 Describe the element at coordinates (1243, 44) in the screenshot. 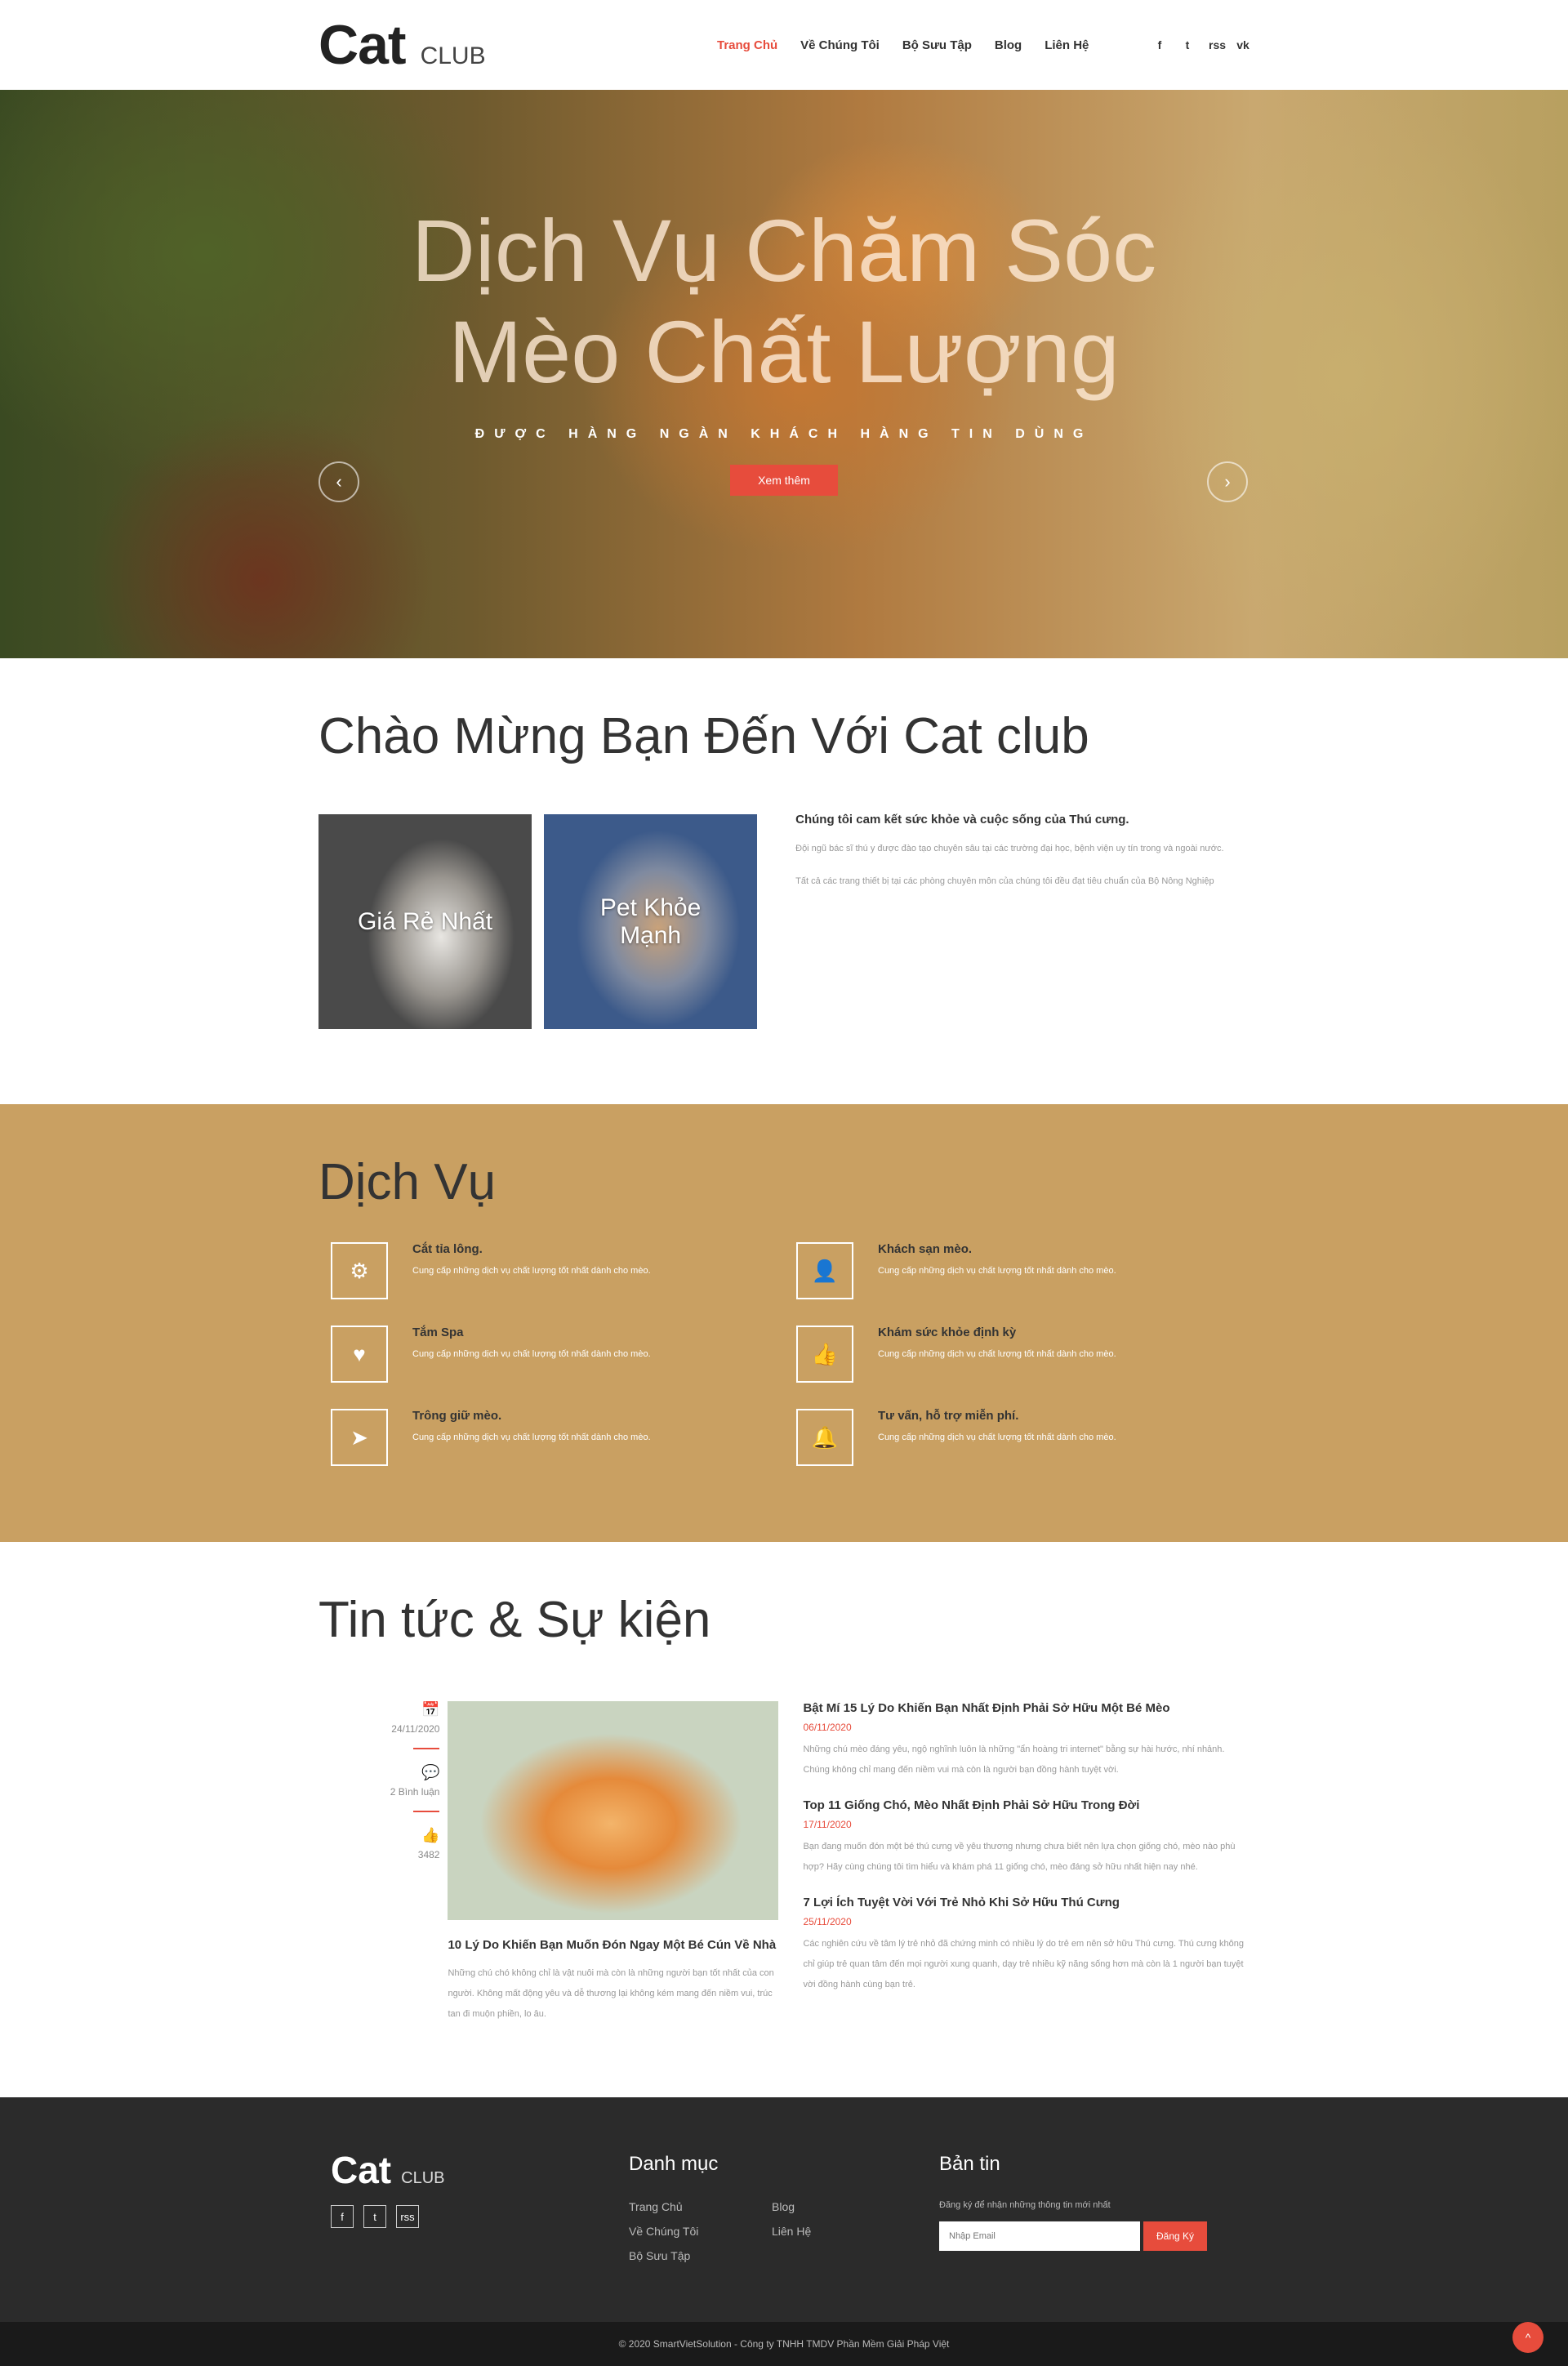

I see `vk-icon: vk` at that location.